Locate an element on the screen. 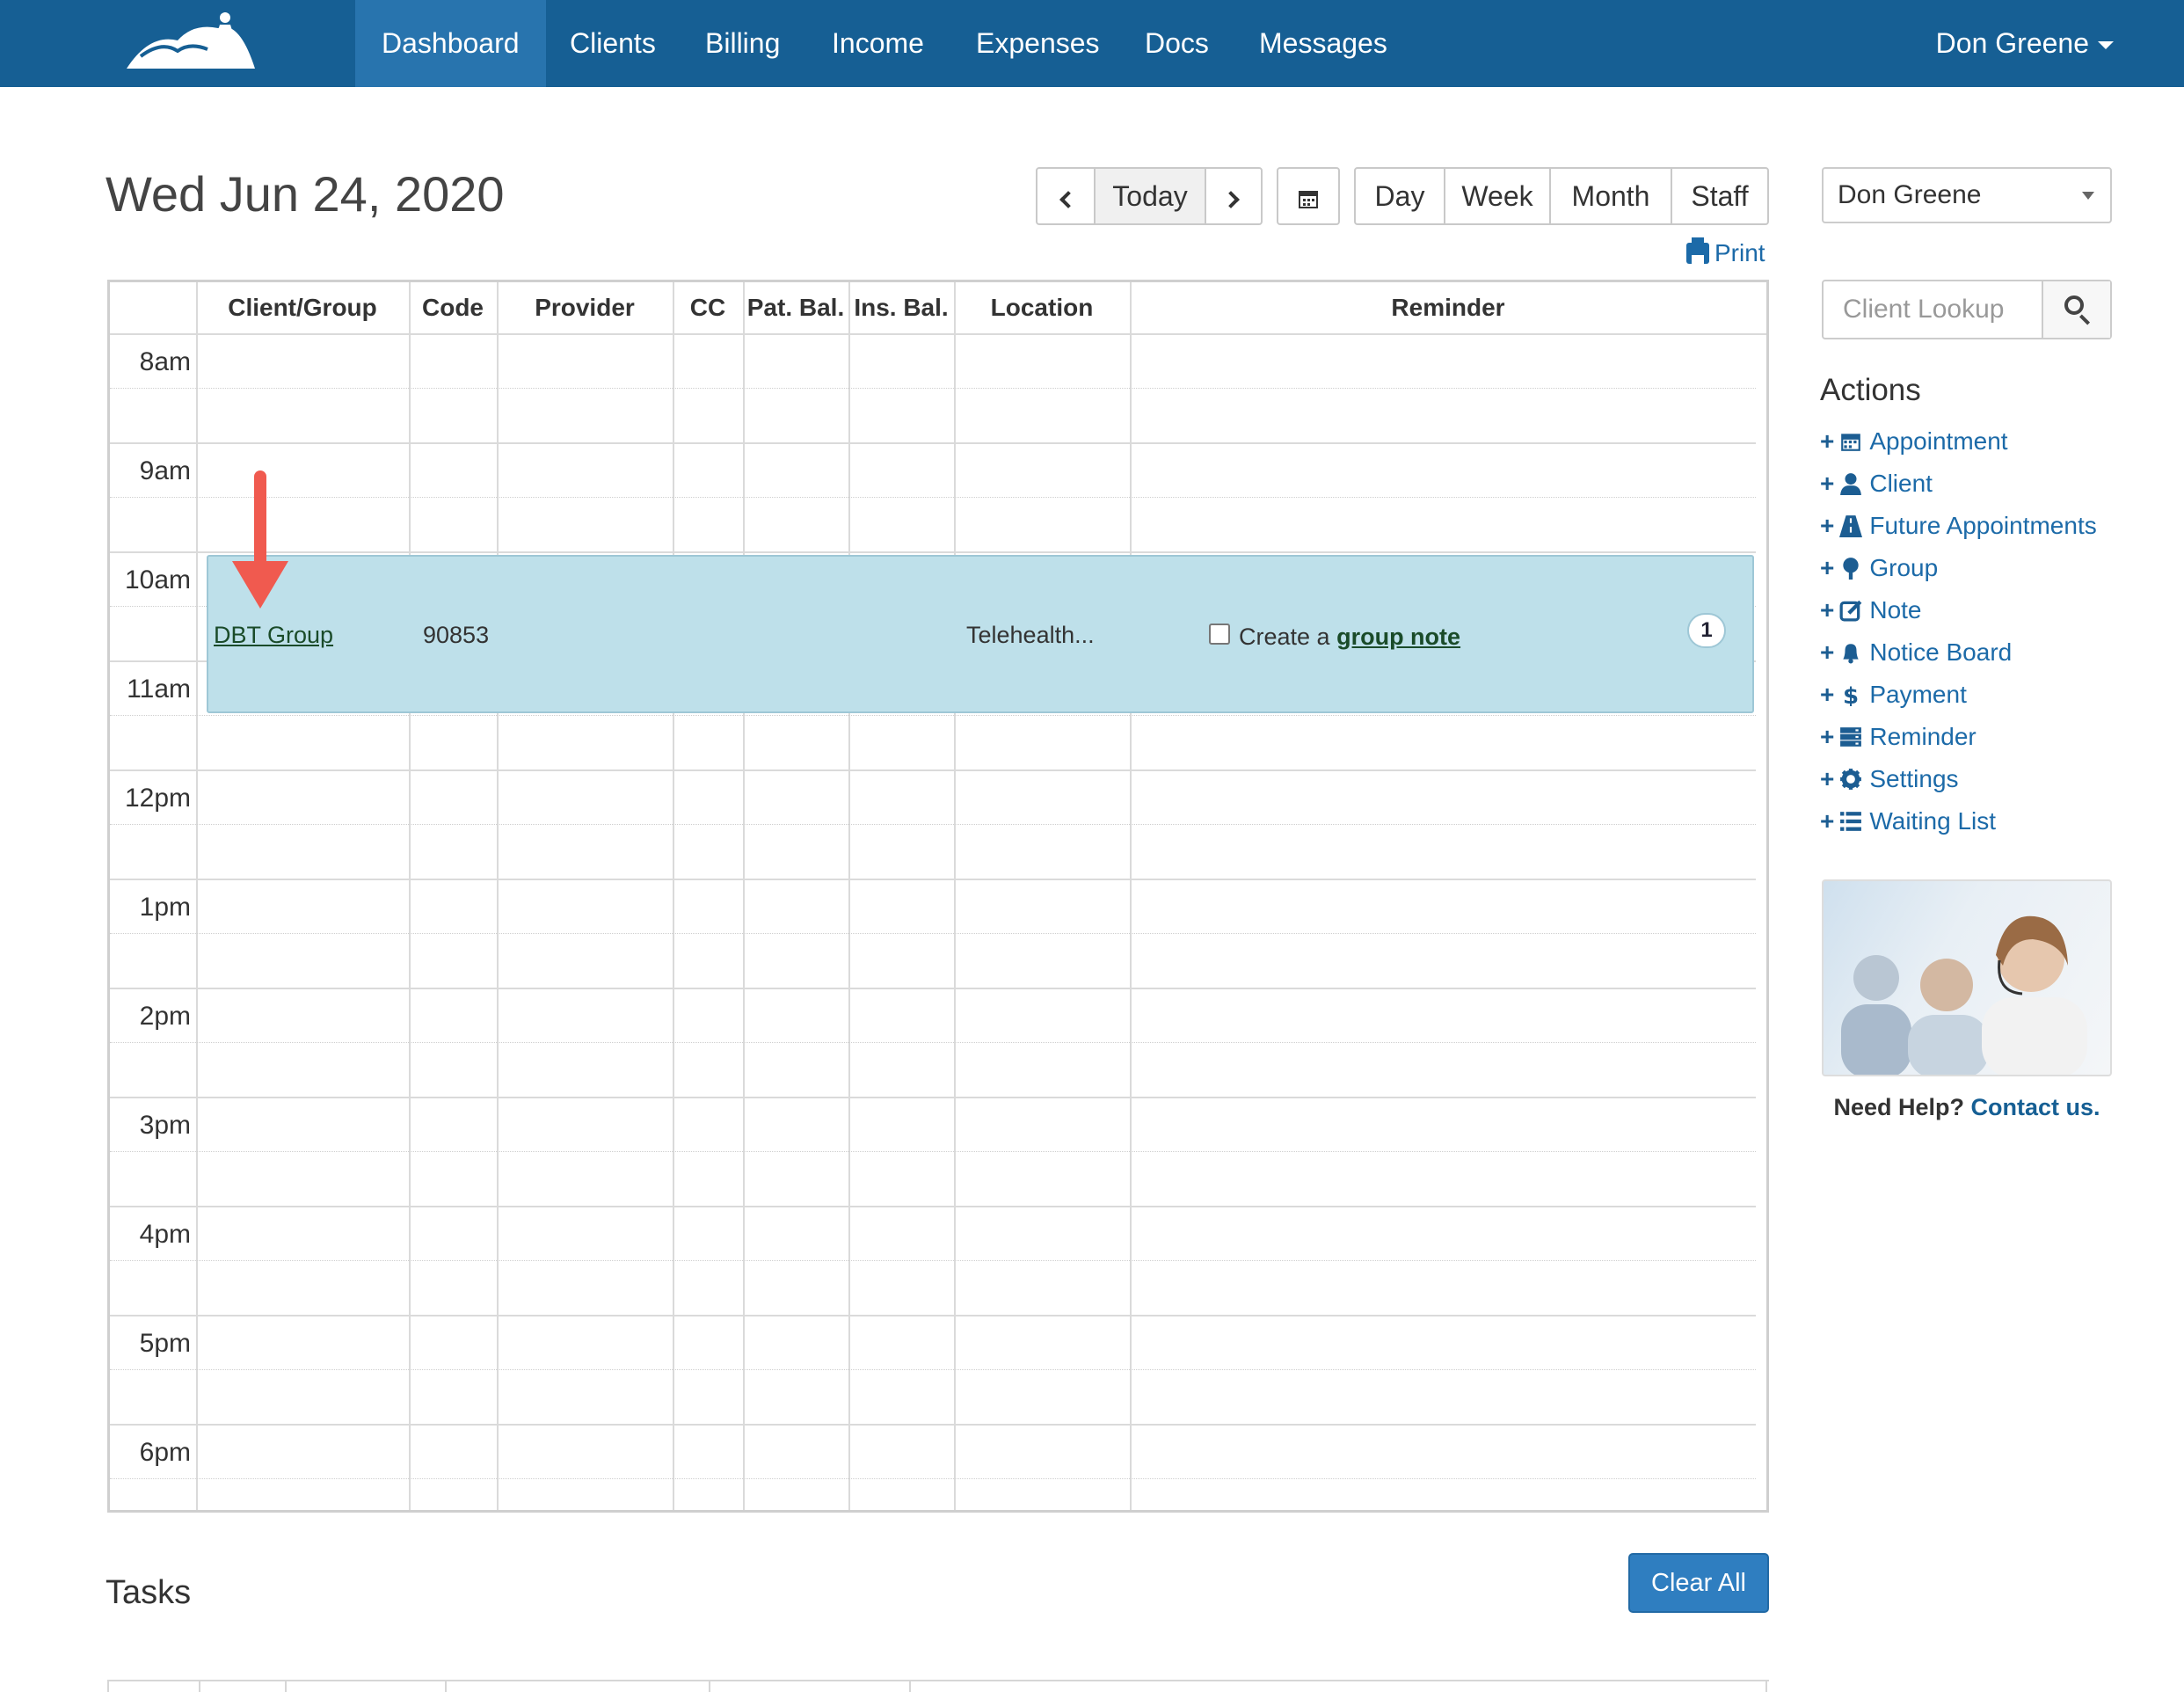  nav-dashboard: Dashboard is located at coordinates (450, 43).